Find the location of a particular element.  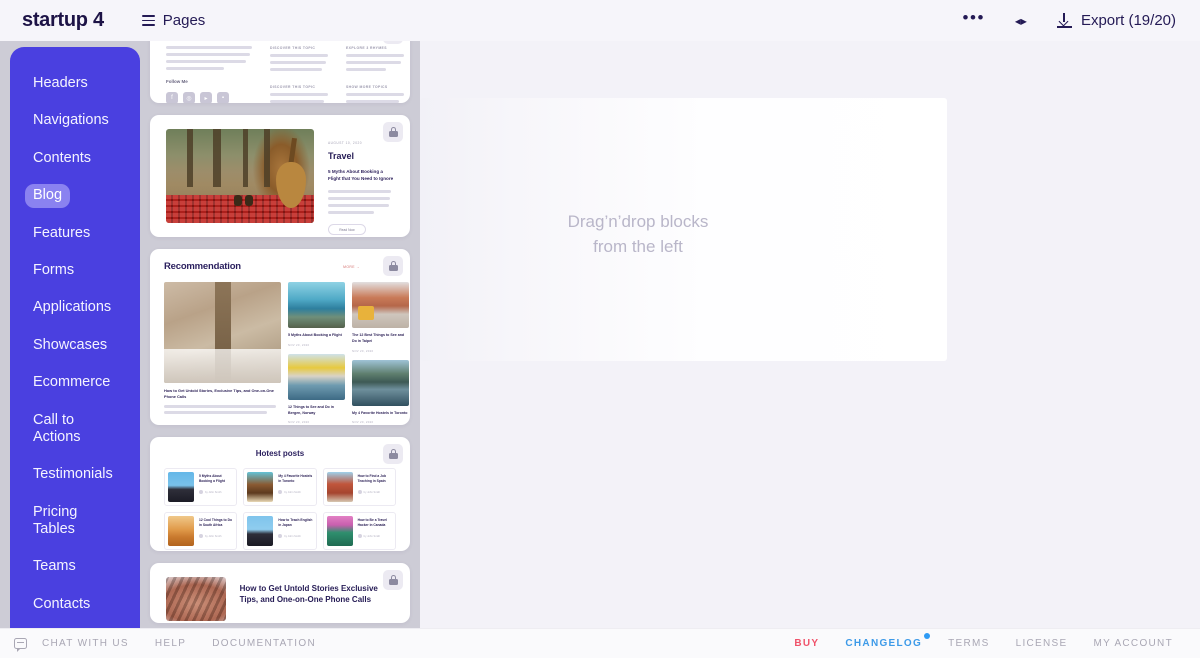

block3-more-link: MORE → is located at coordinates (351, 267).